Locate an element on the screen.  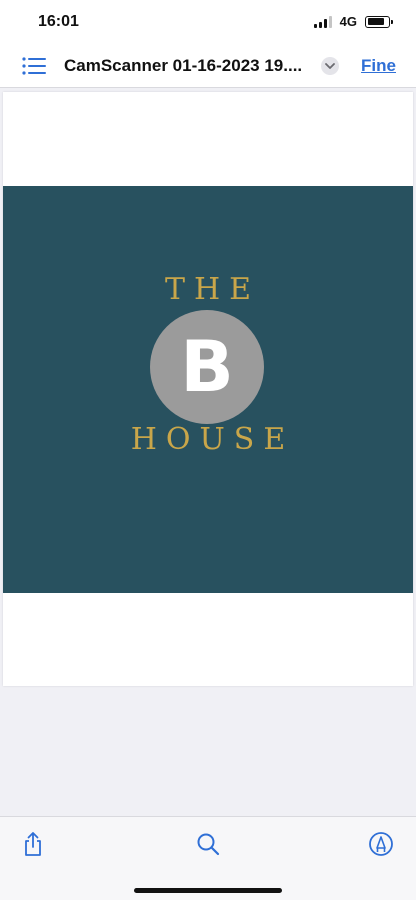
nav-bar: CamScanner 01-16-2023 19.... Fine is located at coordinates (208, 66).